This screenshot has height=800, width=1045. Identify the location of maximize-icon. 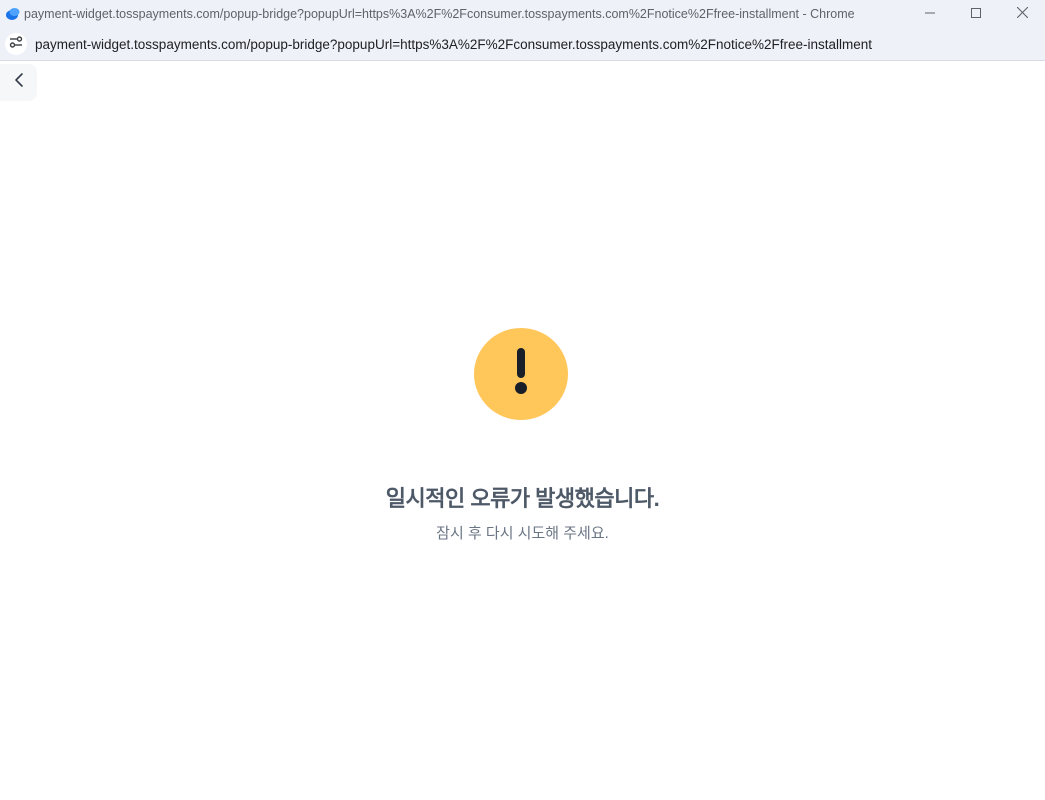
(976, 14).